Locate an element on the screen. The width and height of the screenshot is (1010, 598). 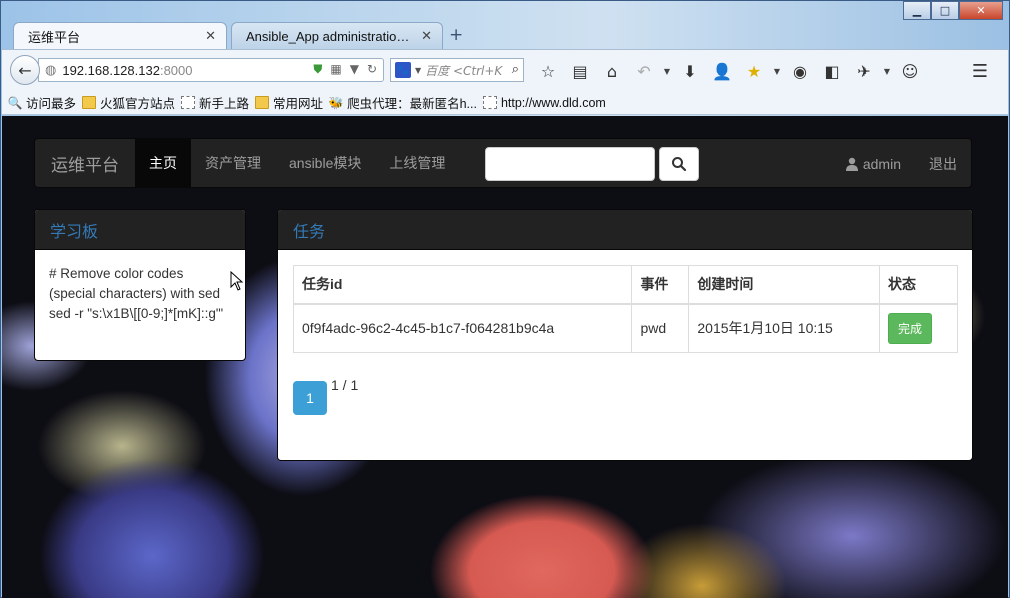
url-actions: ⛊ ▦ ▼ ↻ is located at coordinates (345, 69).